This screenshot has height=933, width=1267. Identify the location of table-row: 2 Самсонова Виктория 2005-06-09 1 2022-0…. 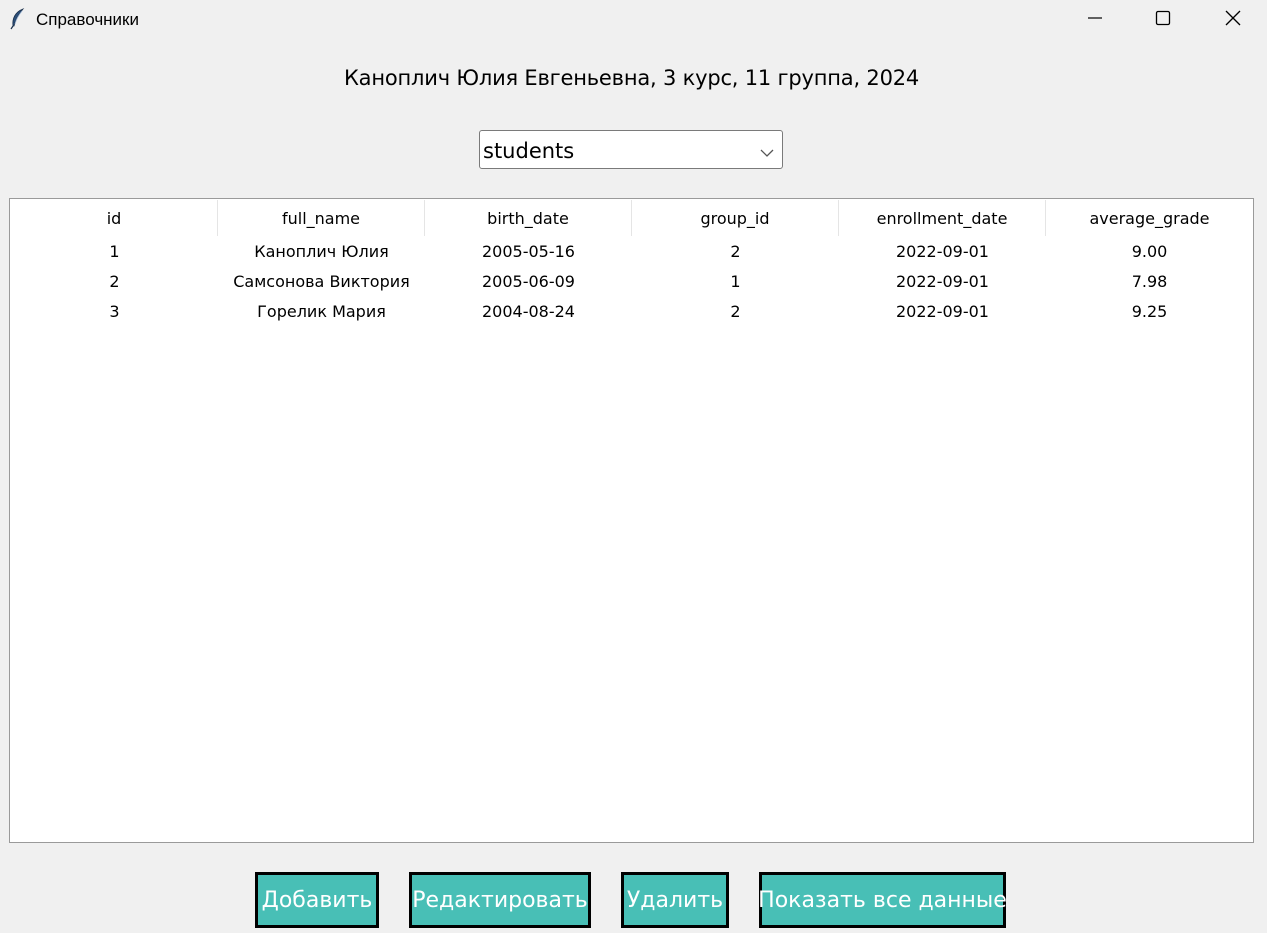
(632, 281).